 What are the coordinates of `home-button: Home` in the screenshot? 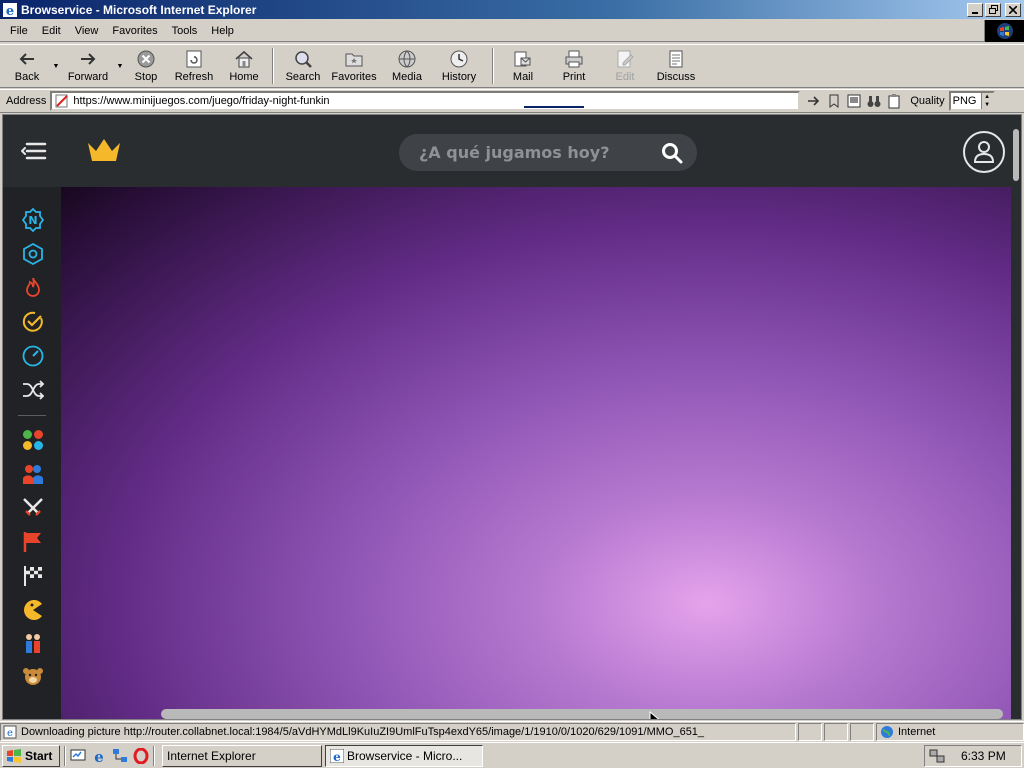 It's located at (244, 66).